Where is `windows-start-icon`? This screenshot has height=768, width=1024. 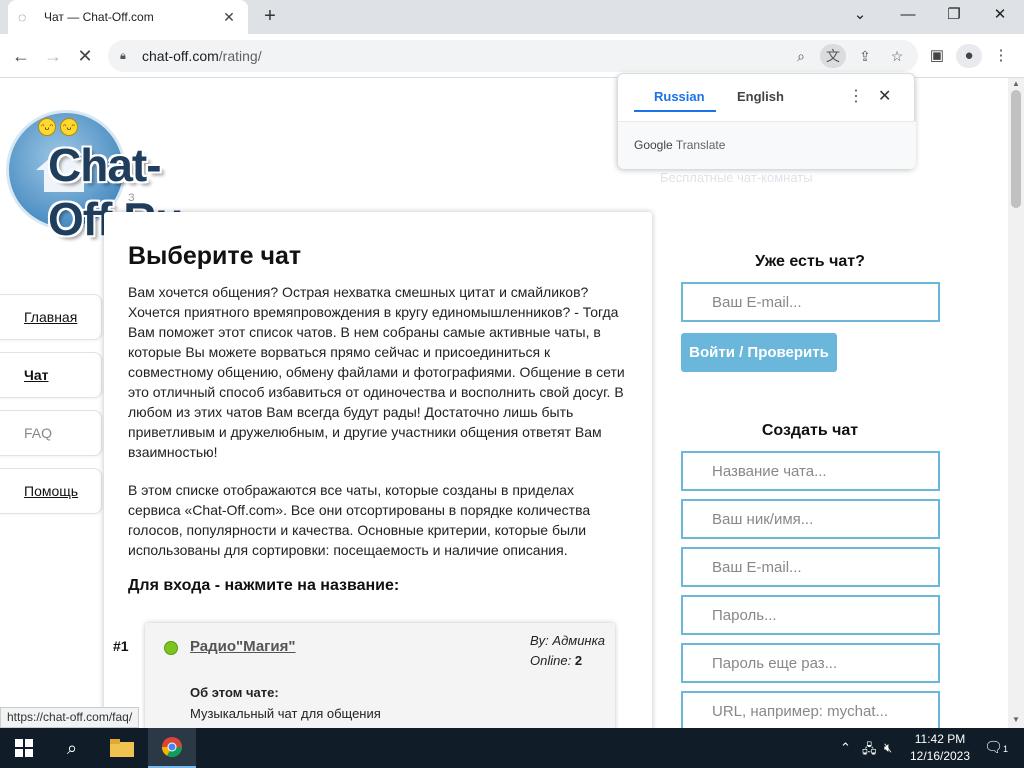 windows-start-icon is located at coordinates (24, 748).